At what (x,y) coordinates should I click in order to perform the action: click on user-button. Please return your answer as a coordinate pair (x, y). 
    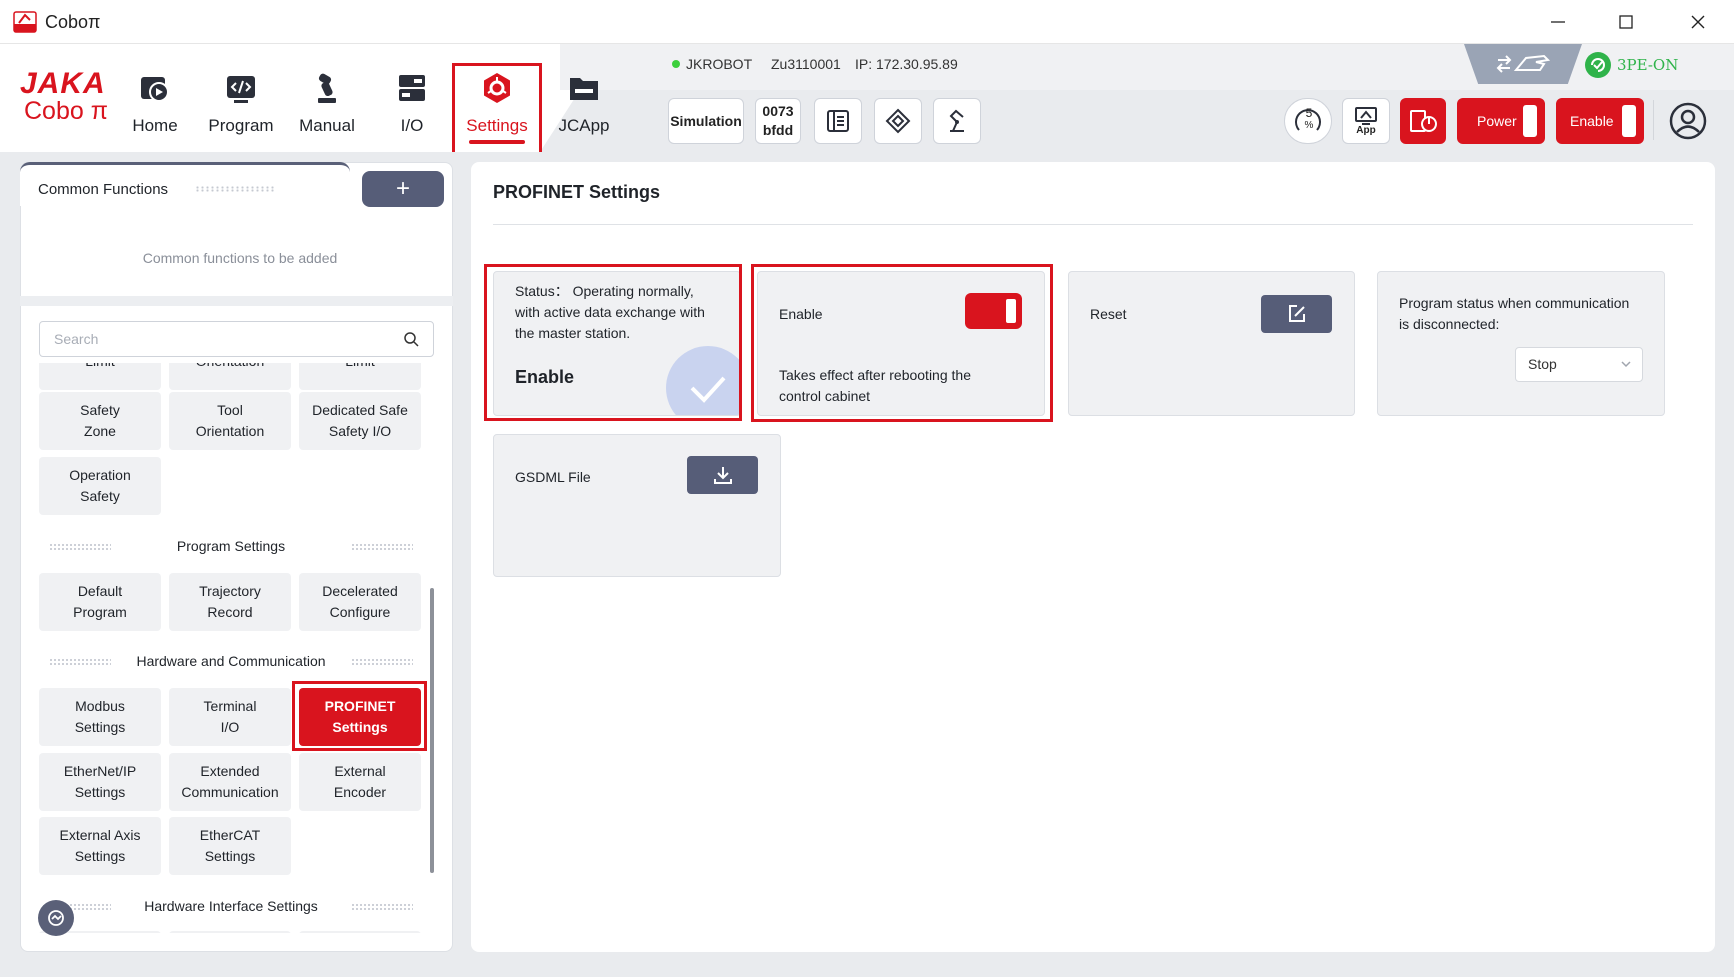
    Looking at the image, I should click on (1688, 121).